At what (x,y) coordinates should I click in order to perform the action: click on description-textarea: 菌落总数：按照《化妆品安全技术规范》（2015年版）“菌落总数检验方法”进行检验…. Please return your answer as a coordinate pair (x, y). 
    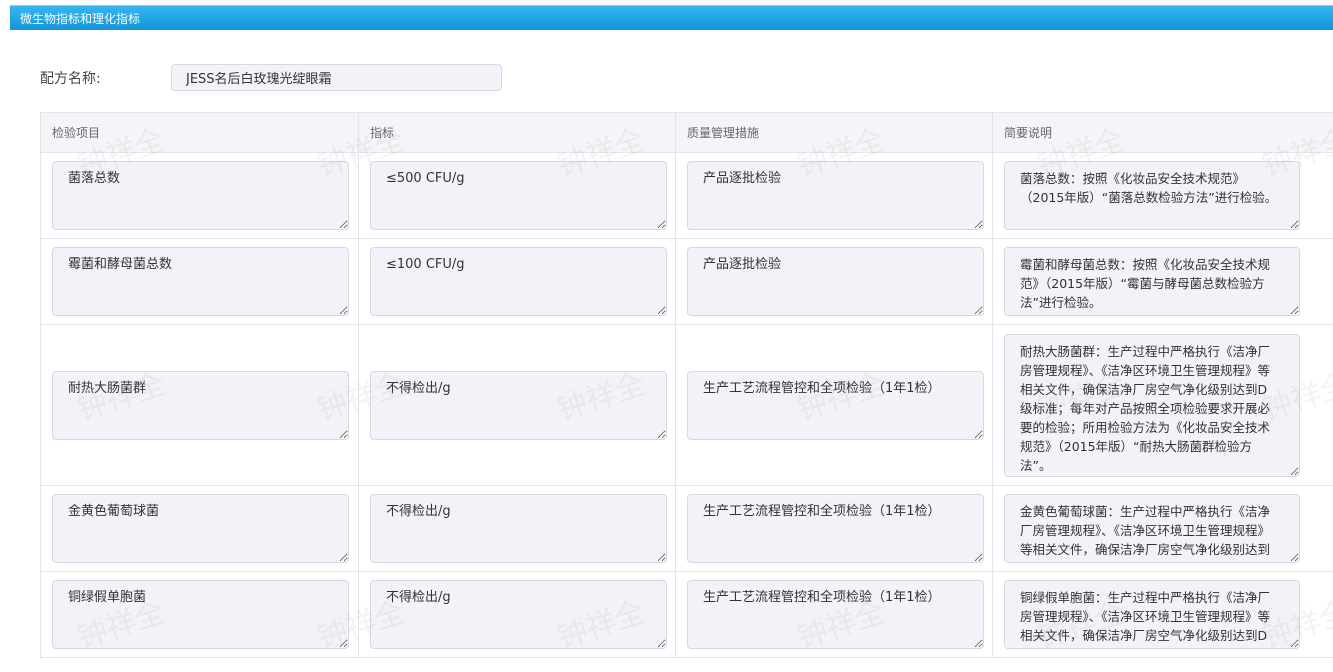
    Looking at the image, I should click on (1152, 195).